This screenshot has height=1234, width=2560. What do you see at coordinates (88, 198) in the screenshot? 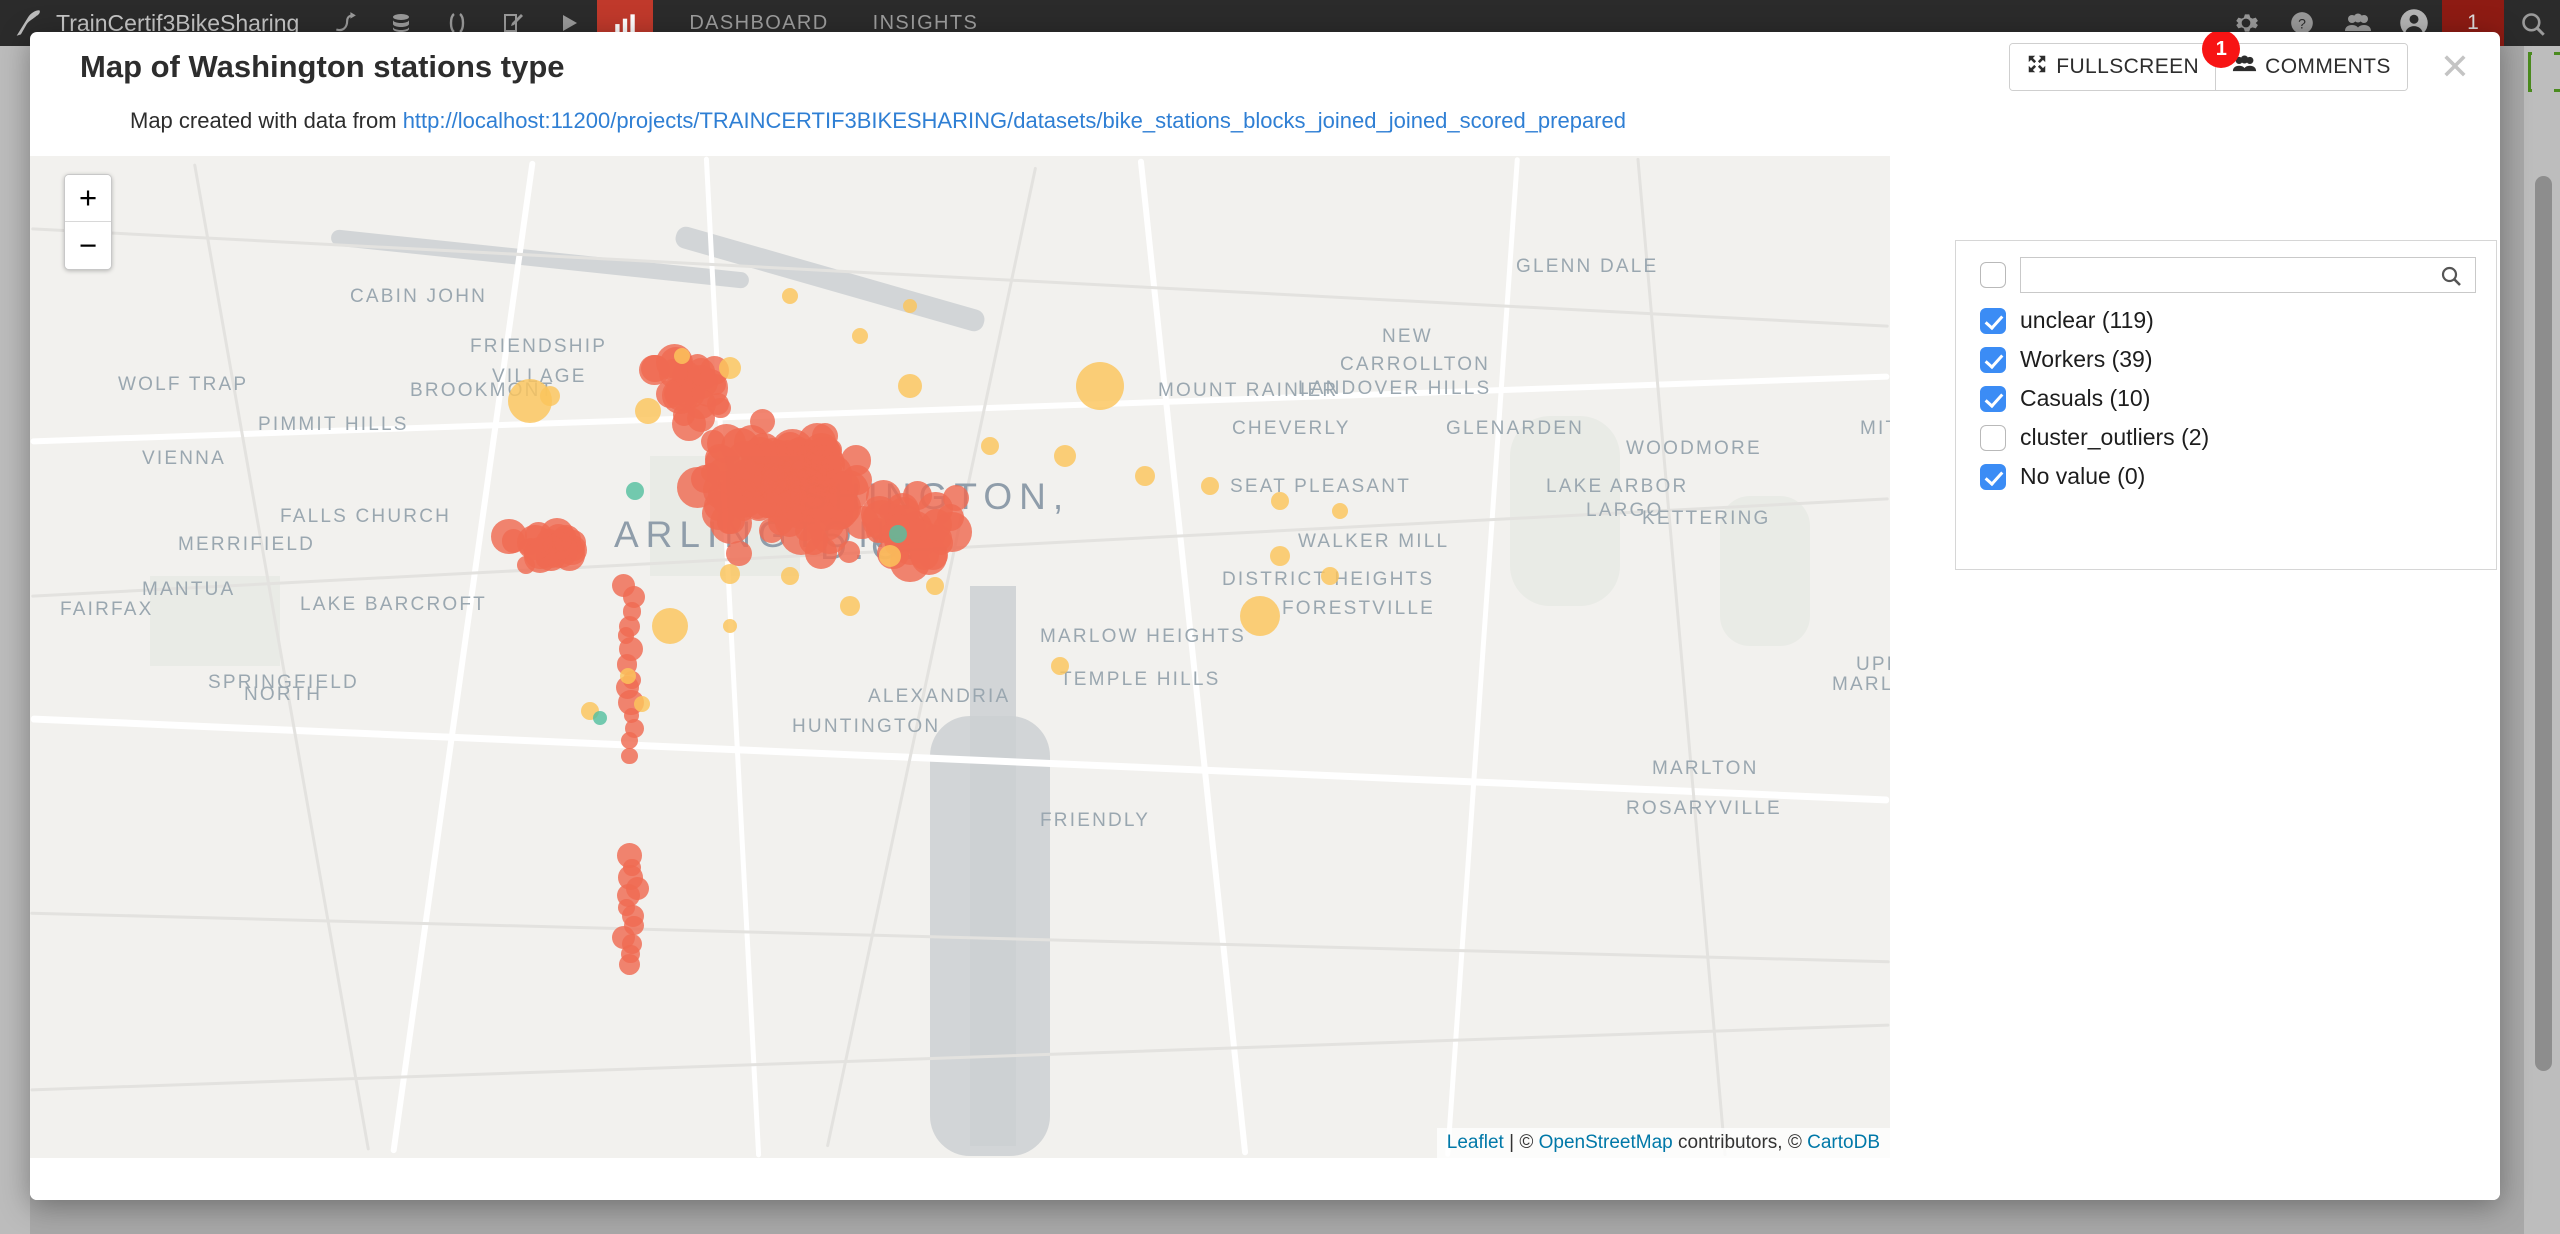
I see `zoom-in-button: +` at bounding box center [88, 198].